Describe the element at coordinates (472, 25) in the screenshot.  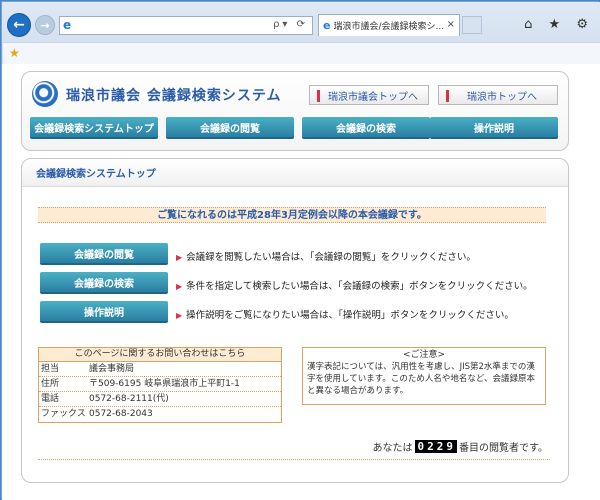
I see `new-tab-button` at that location.